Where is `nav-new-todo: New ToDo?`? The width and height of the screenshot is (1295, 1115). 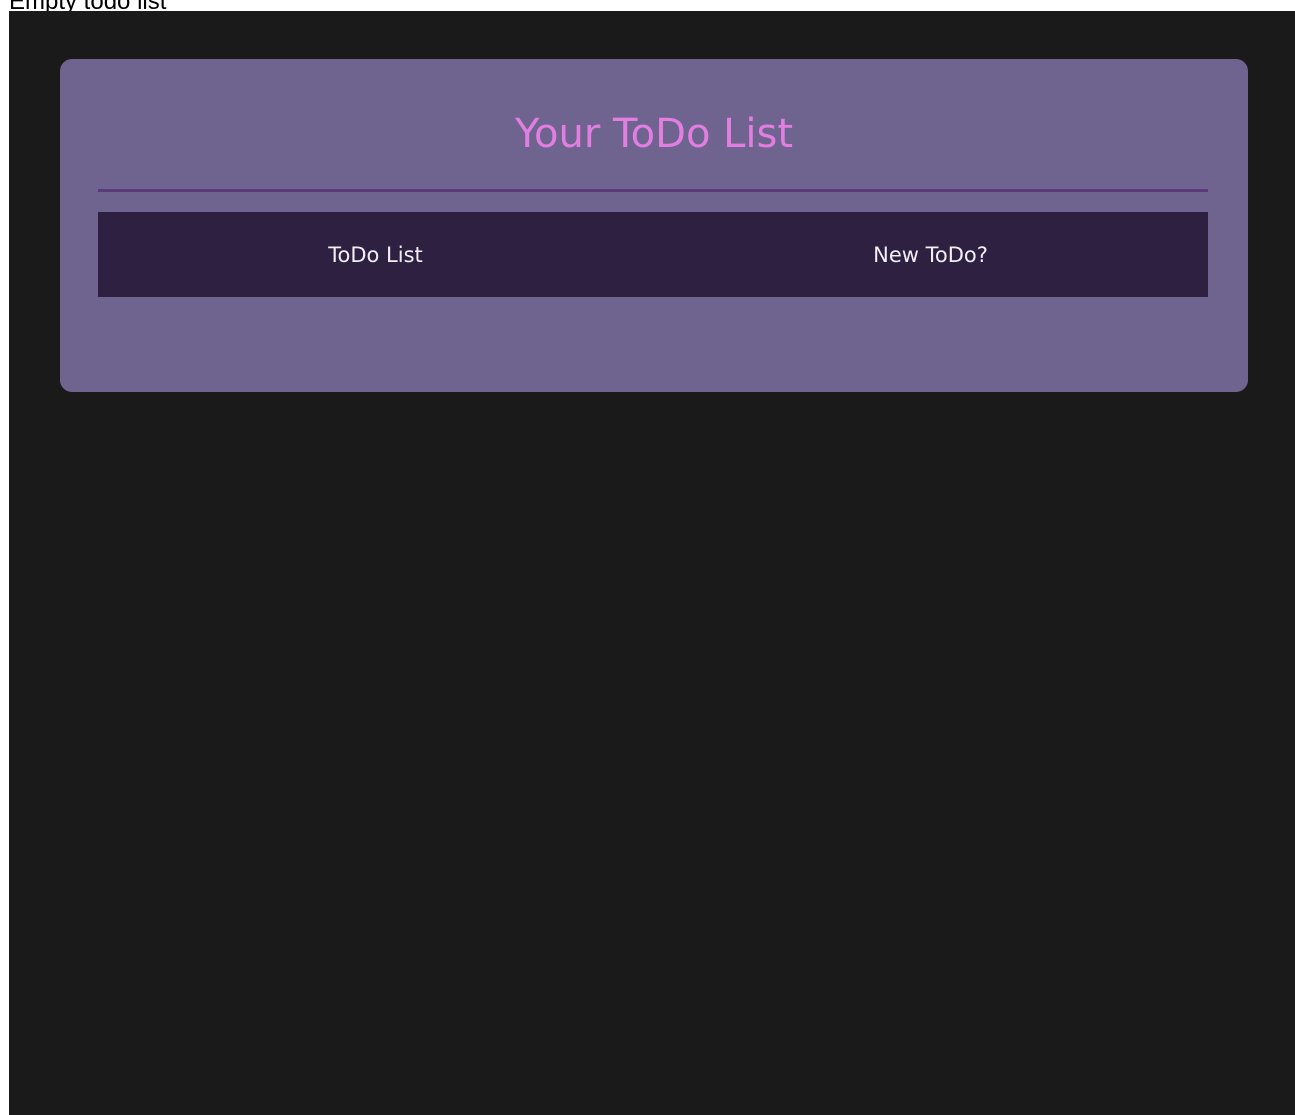
nav-new-todo: New ToDo? is located at coordinates (930, 254).